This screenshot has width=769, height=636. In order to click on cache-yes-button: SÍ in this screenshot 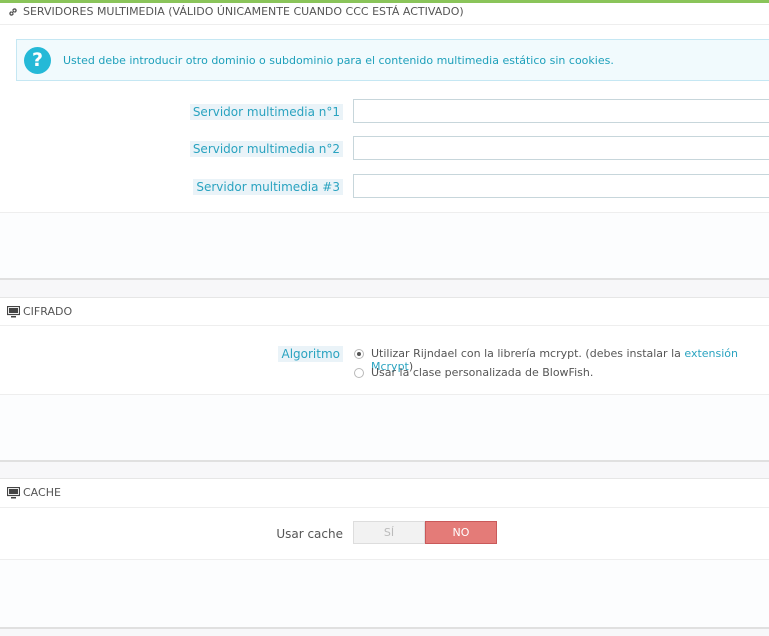, I will do `click(389, 532)`.